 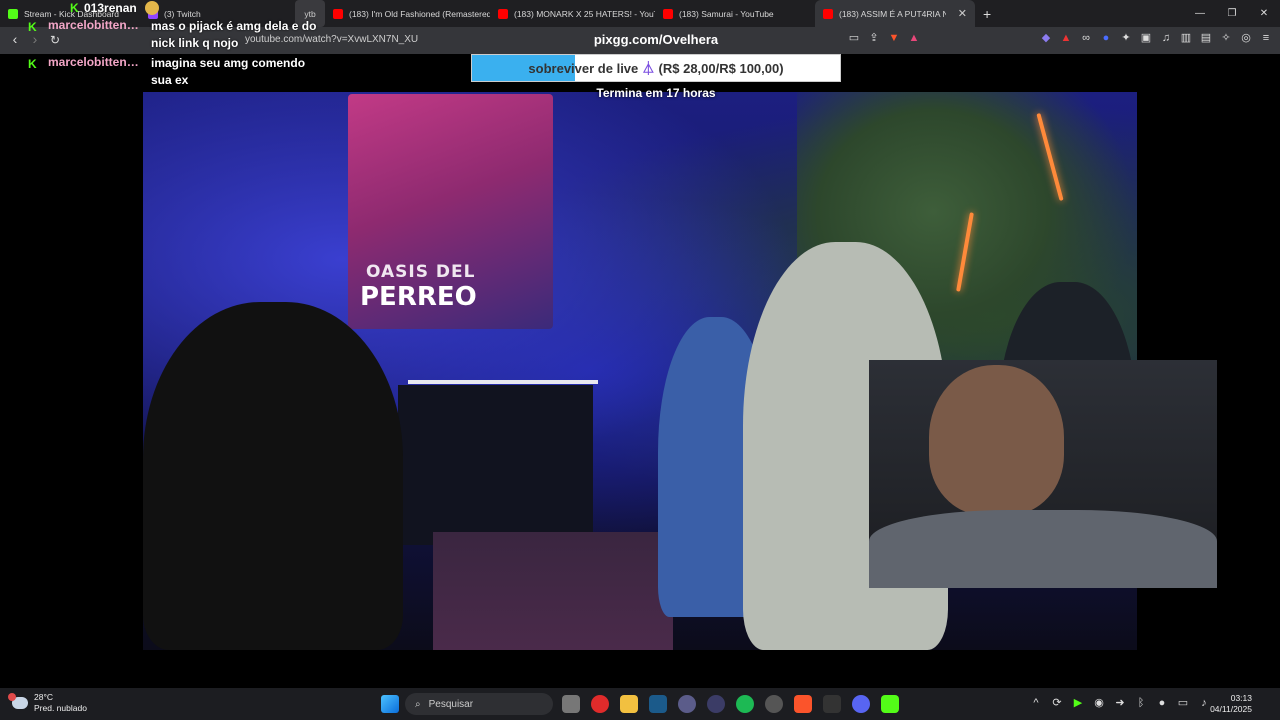 I want to click on tab-active: (183) ASSIM É A PUT4RIA NO ✕, so click(x=895, y=13).